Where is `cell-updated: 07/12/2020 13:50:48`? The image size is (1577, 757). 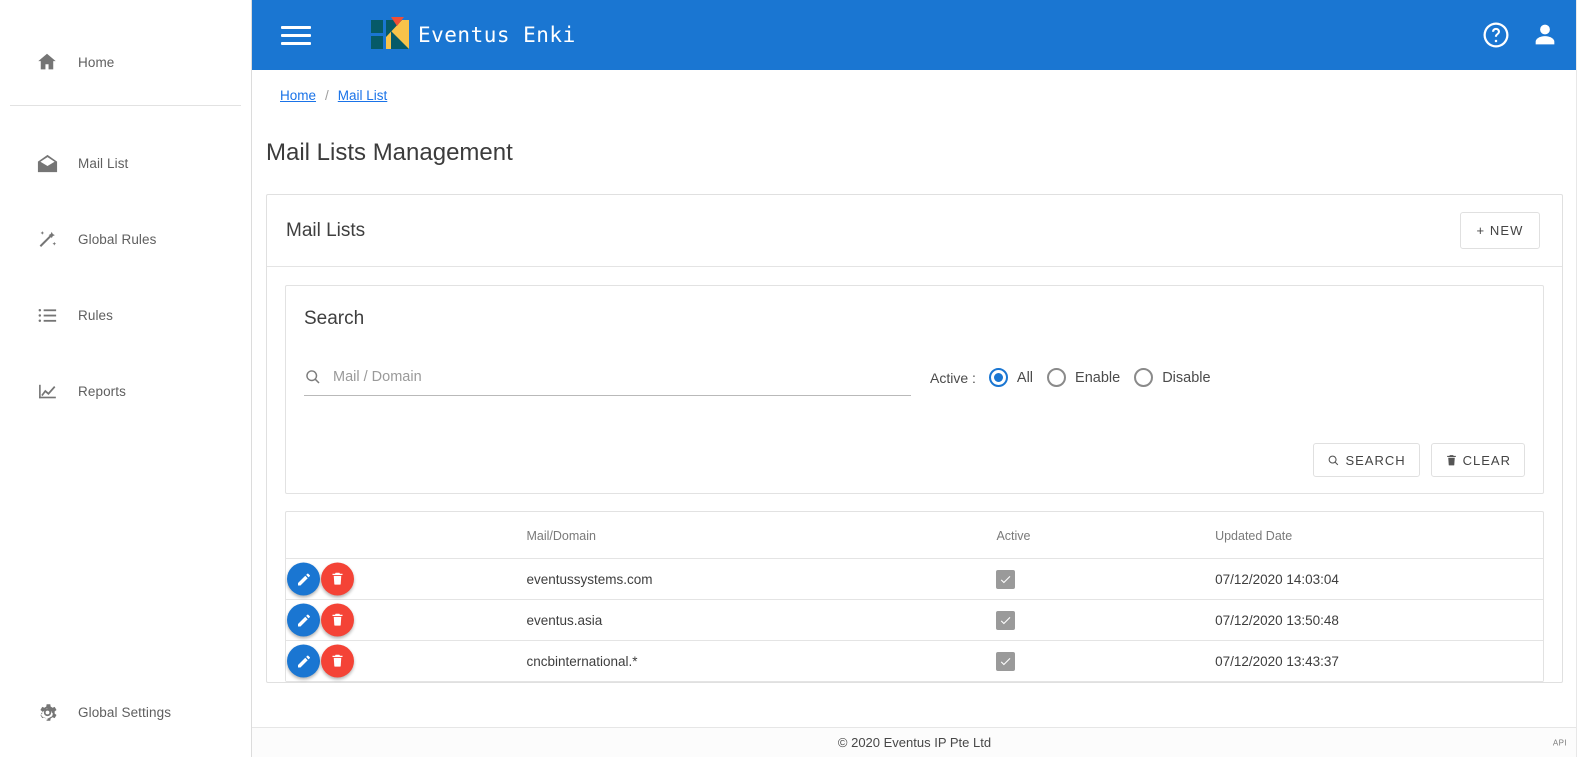
cell-updated: 07/12/2020 13:50:48 is located at coordinates (1379, 620).